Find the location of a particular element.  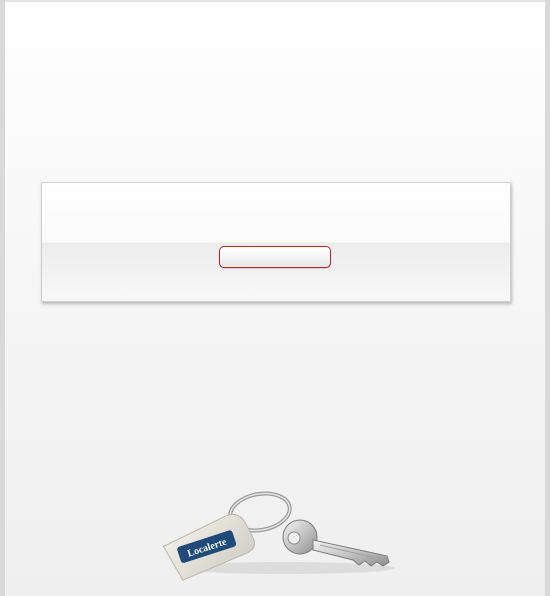

key-chain-icon: Localerte is located at coordinates (278, 536).